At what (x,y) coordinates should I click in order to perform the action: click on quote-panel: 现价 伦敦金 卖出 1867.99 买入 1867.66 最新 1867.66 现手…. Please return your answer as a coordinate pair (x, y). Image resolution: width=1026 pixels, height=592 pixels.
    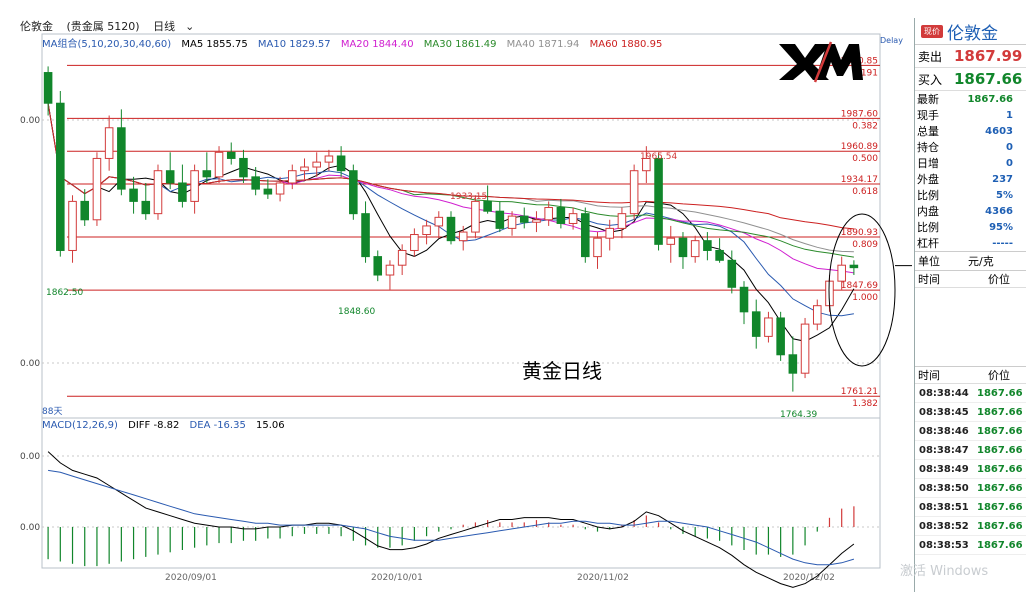
    Looking at the image, I should click on (970, 305).